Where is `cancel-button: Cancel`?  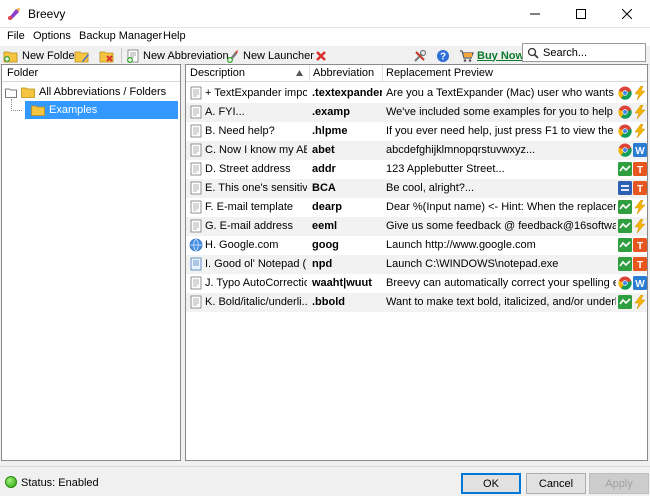
cancel-button: Cancel is located at coordinates (556, 483).